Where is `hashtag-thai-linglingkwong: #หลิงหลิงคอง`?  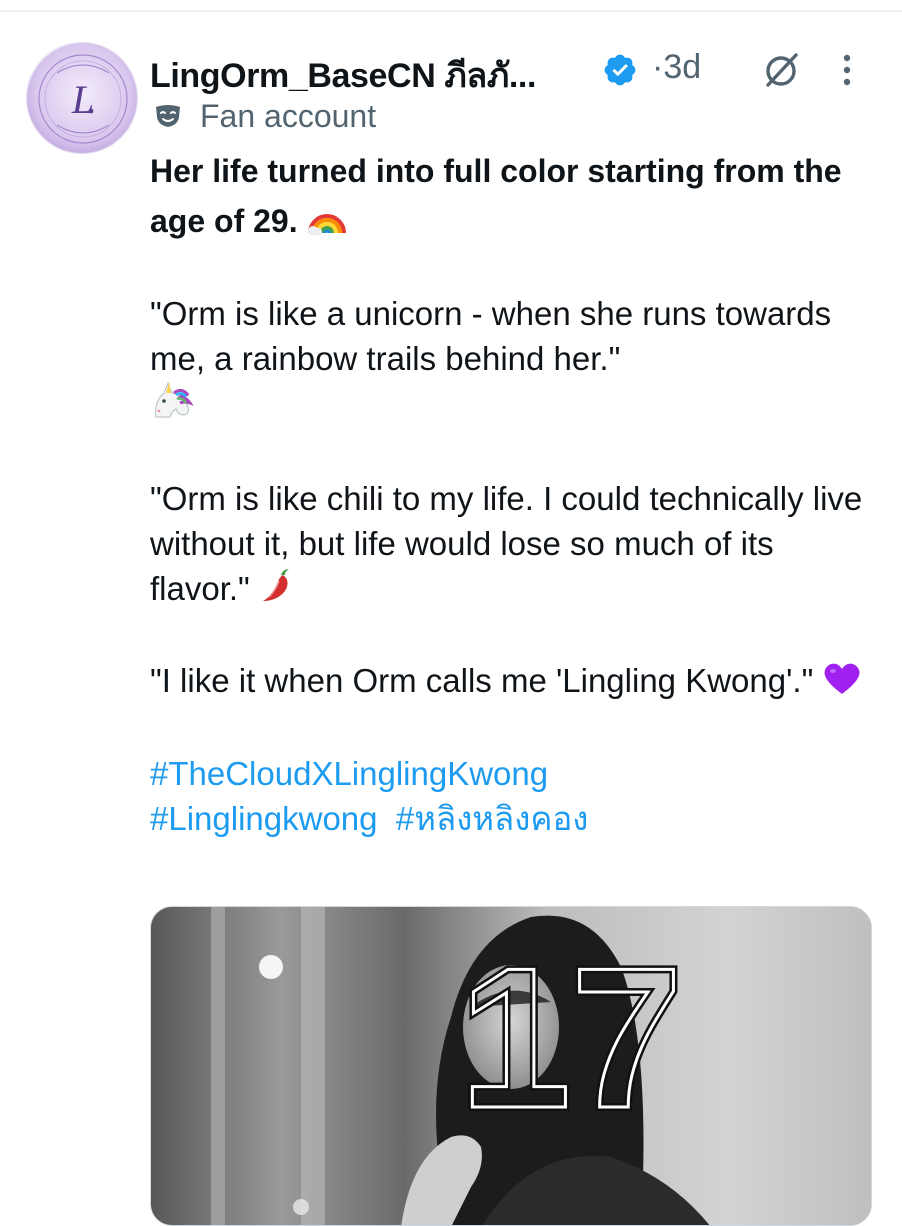 hashtag-thai-linglingkwong: #หลิงหลิงคอง is located at coordinates (492, 818).